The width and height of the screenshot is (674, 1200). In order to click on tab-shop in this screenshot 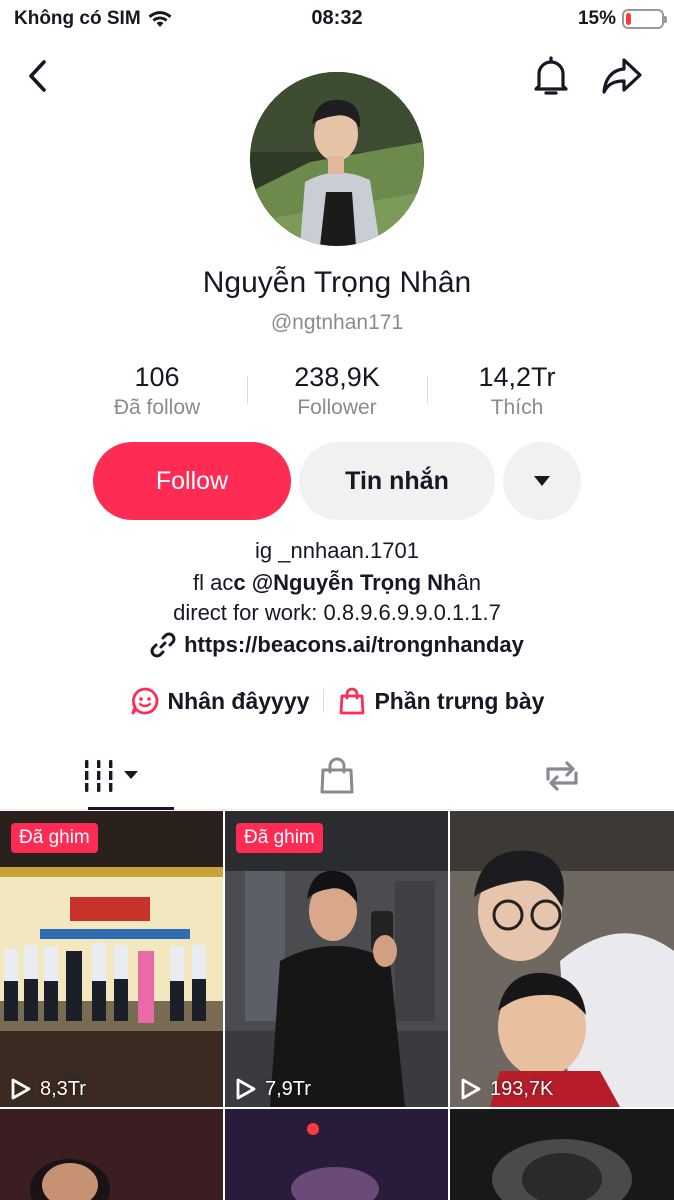, I will do `click(337, 775)`.